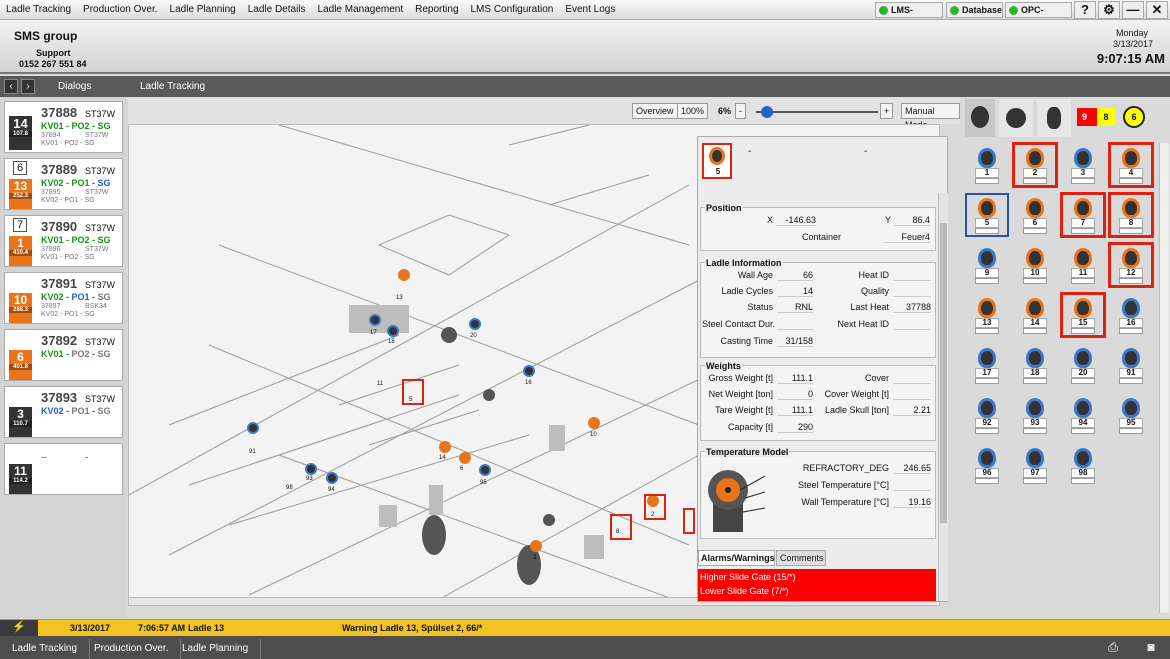  Describe the element at coordinates (767, 112) in the screenshot. I see `zoom-slider-thumb` at that location.